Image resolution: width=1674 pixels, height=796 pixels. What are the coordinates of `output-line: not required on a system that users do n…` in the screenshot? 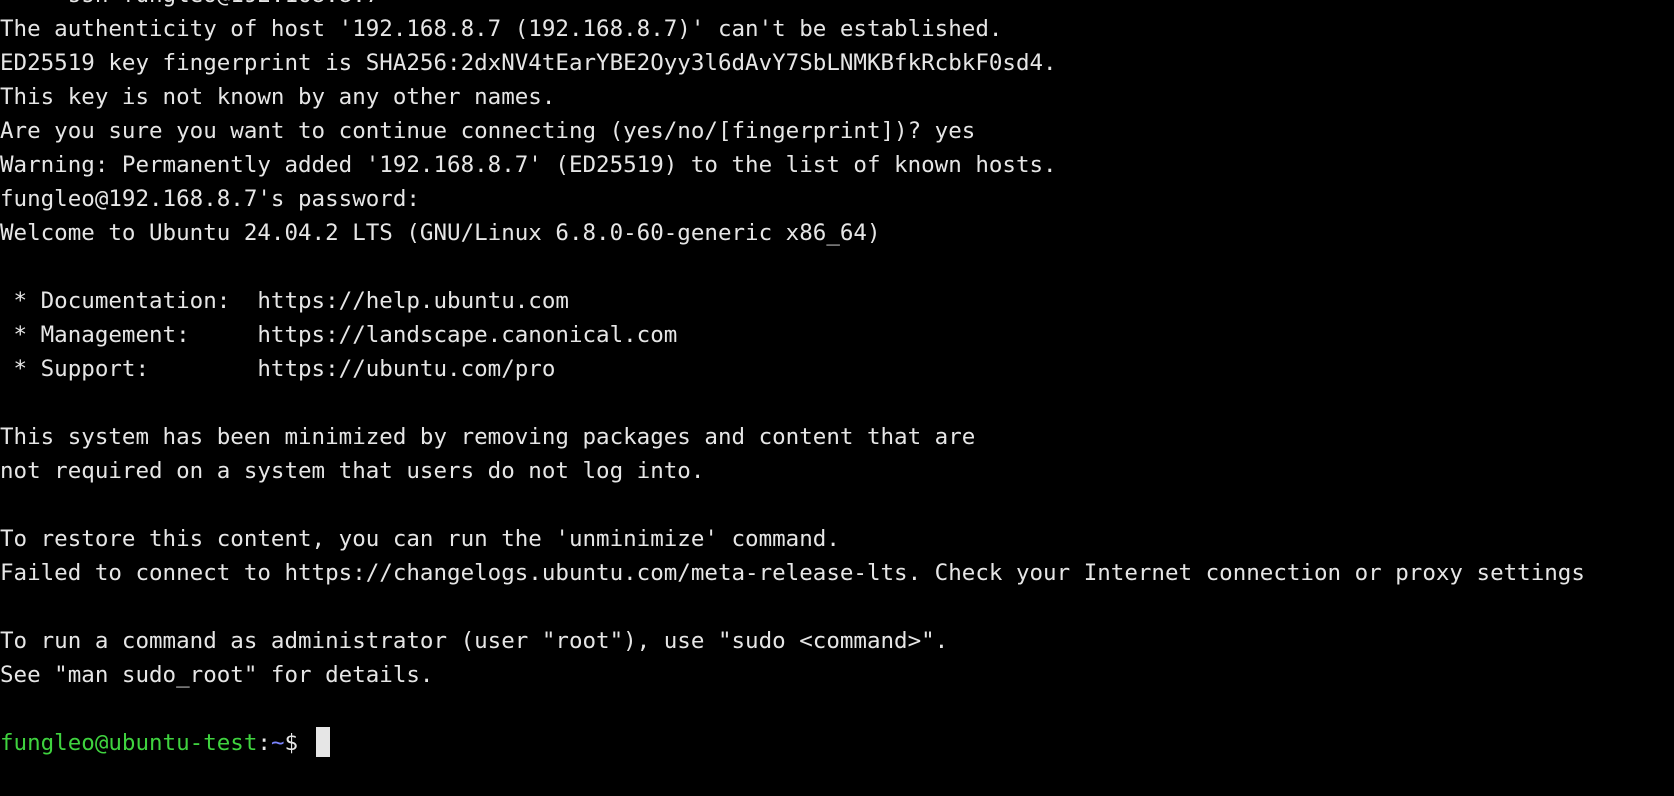 It's located at (352, 471).